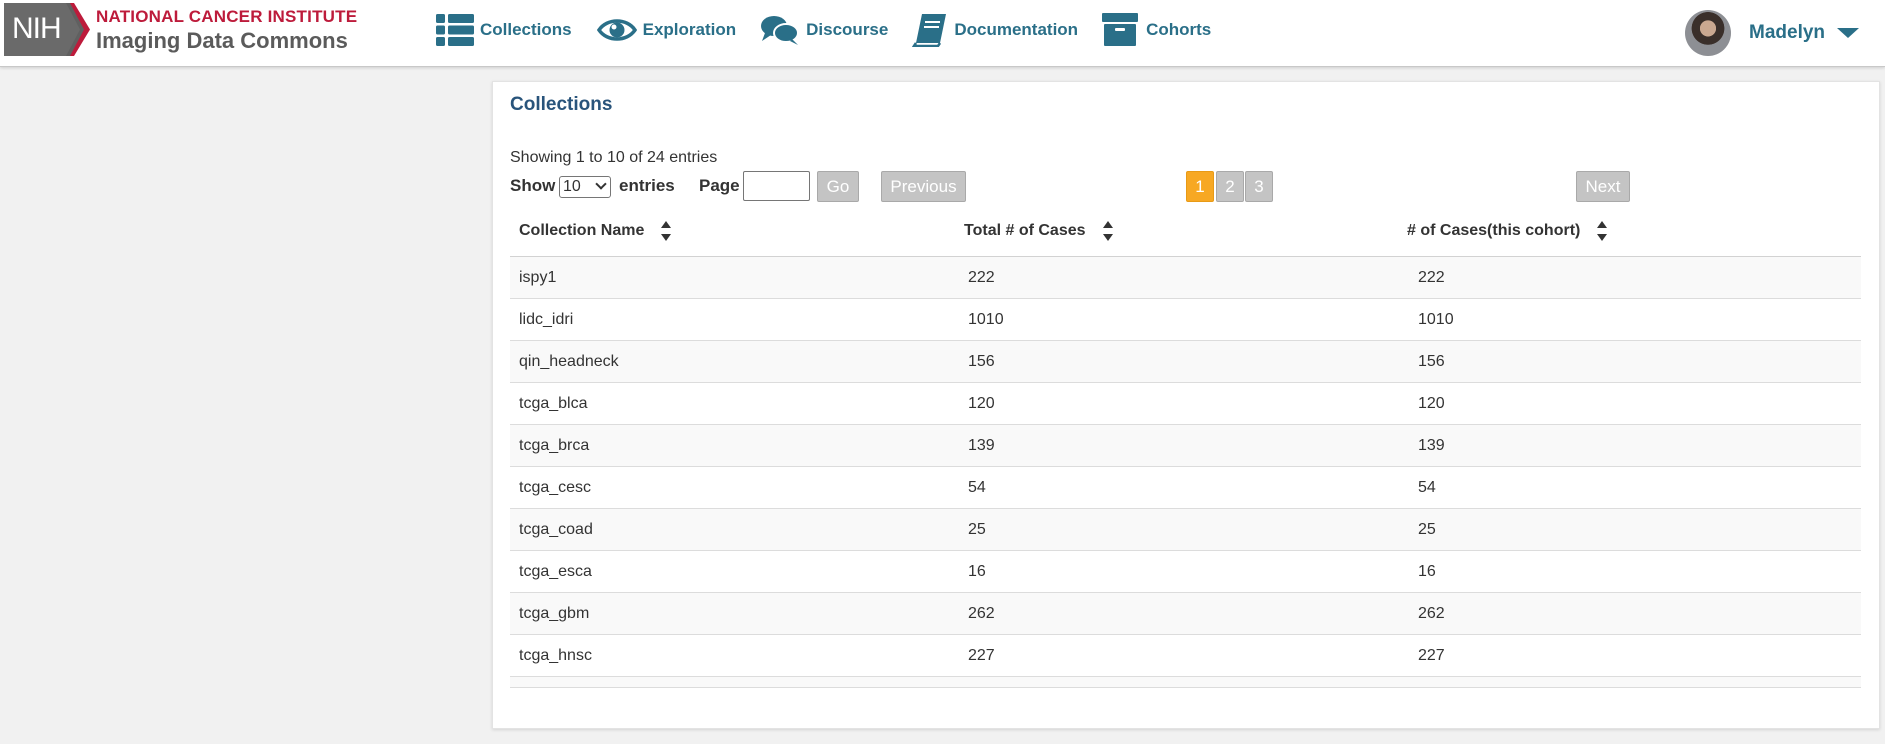  I want to click on archive-box-icon, so click(1121, 30).